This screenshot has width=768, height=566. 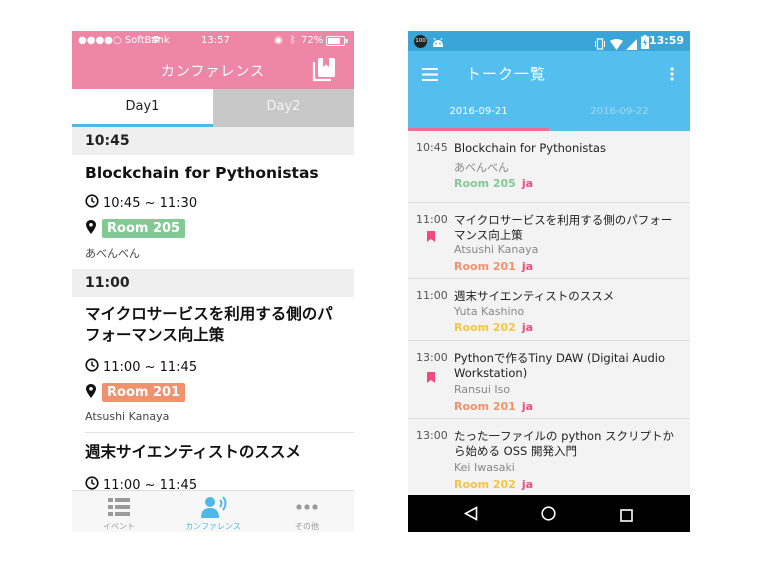 I want to click on speaker-name: Atsushi Kanaya, so click(x=127, y=416).